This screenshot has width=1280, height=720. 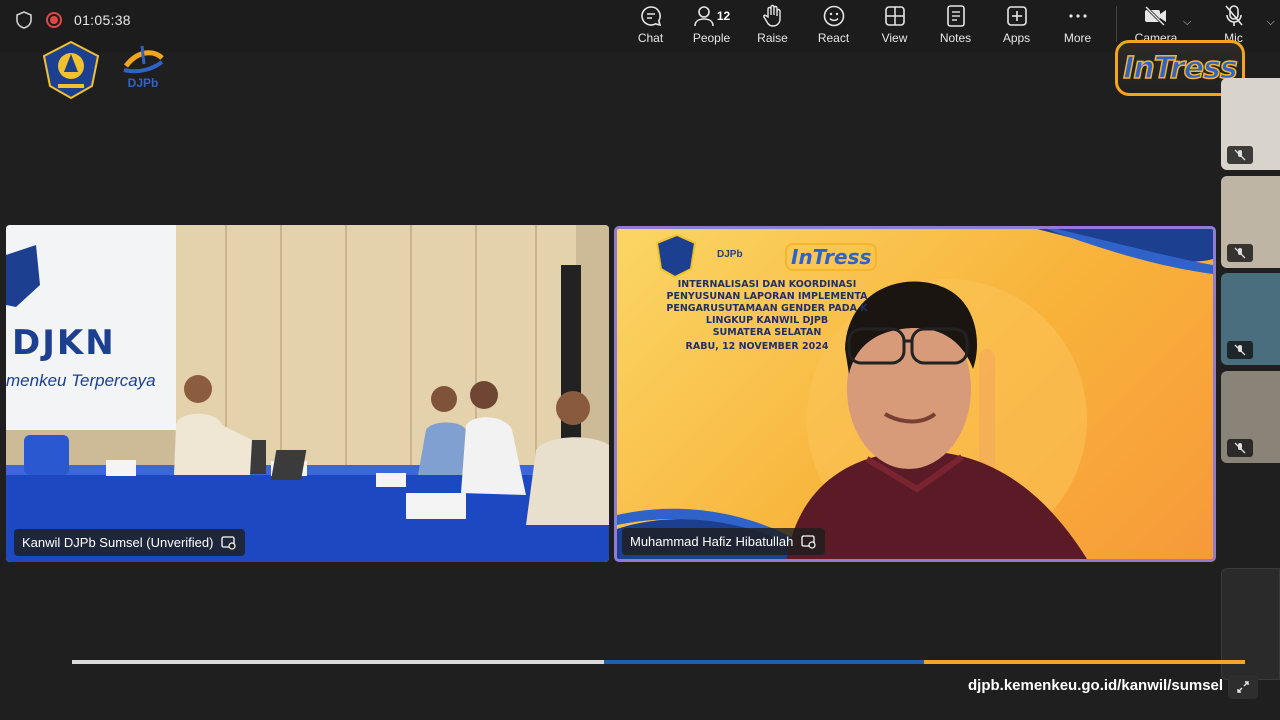 I want to click on participant-name: Muhammad Hafiz Hibatullah, so click(x=712, y=541).